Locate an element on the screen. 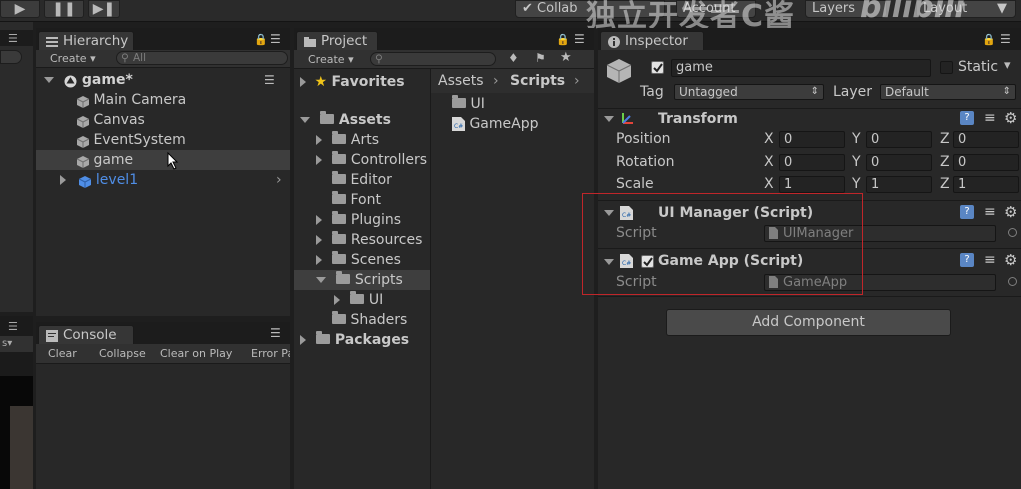 The image size is (1021, 489). rotation-x-field: 0 is located at coordinates (812, 162).